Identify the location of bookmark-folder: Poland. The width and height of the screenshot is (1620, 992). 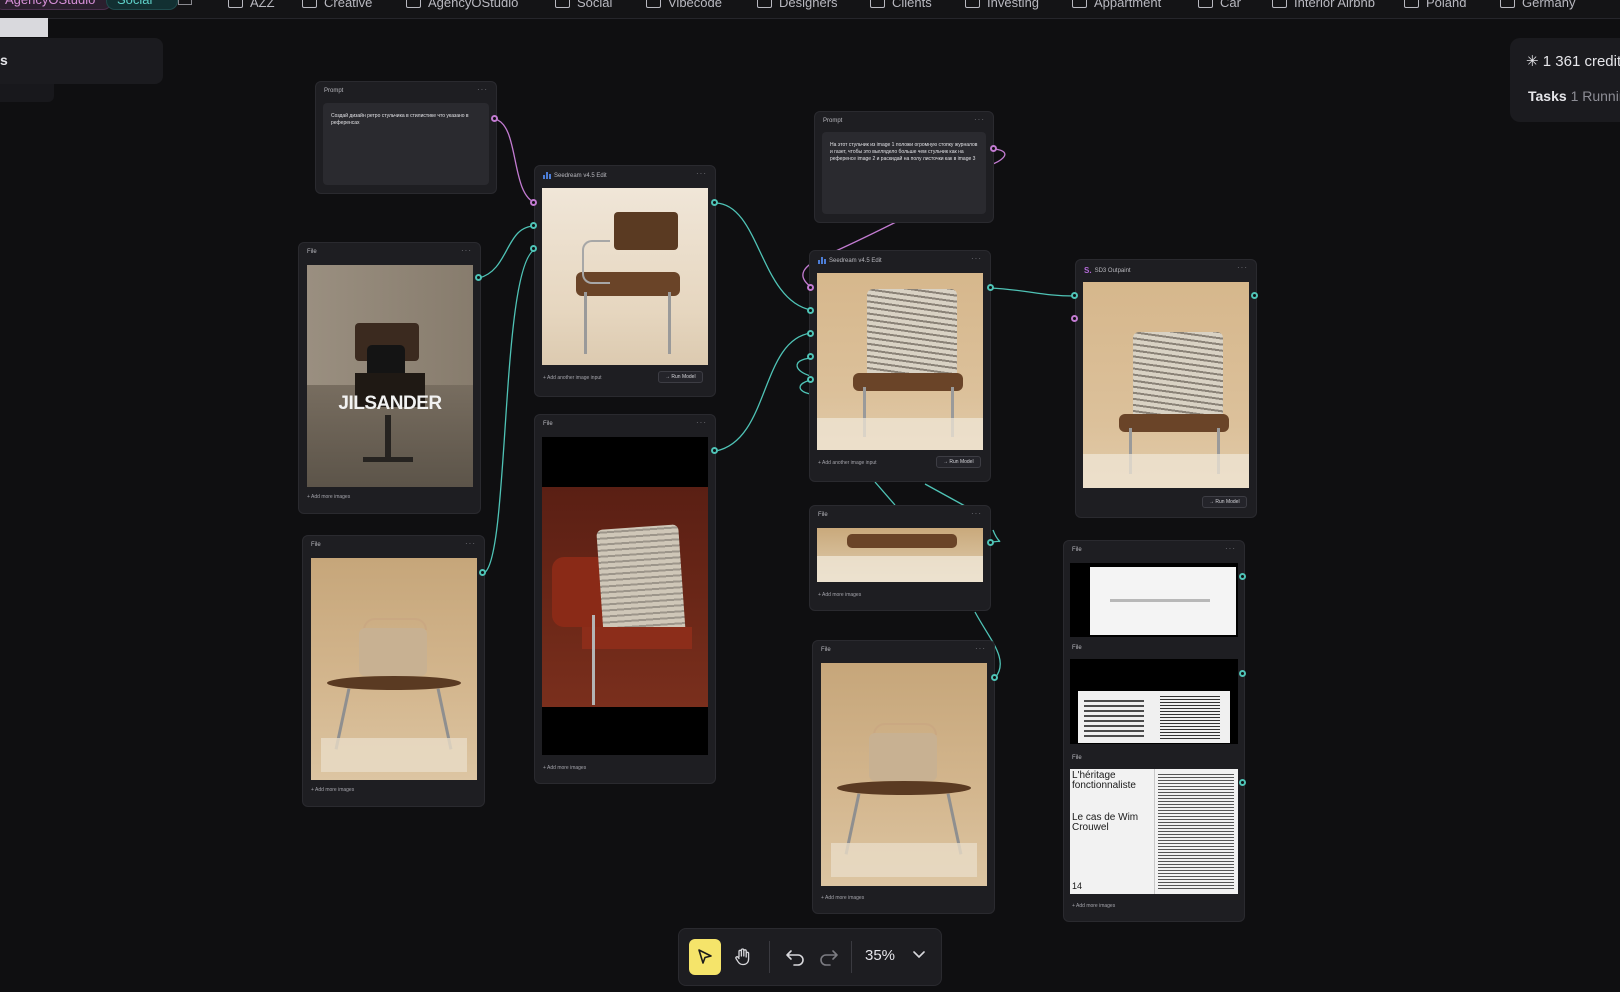
(1435, 5).